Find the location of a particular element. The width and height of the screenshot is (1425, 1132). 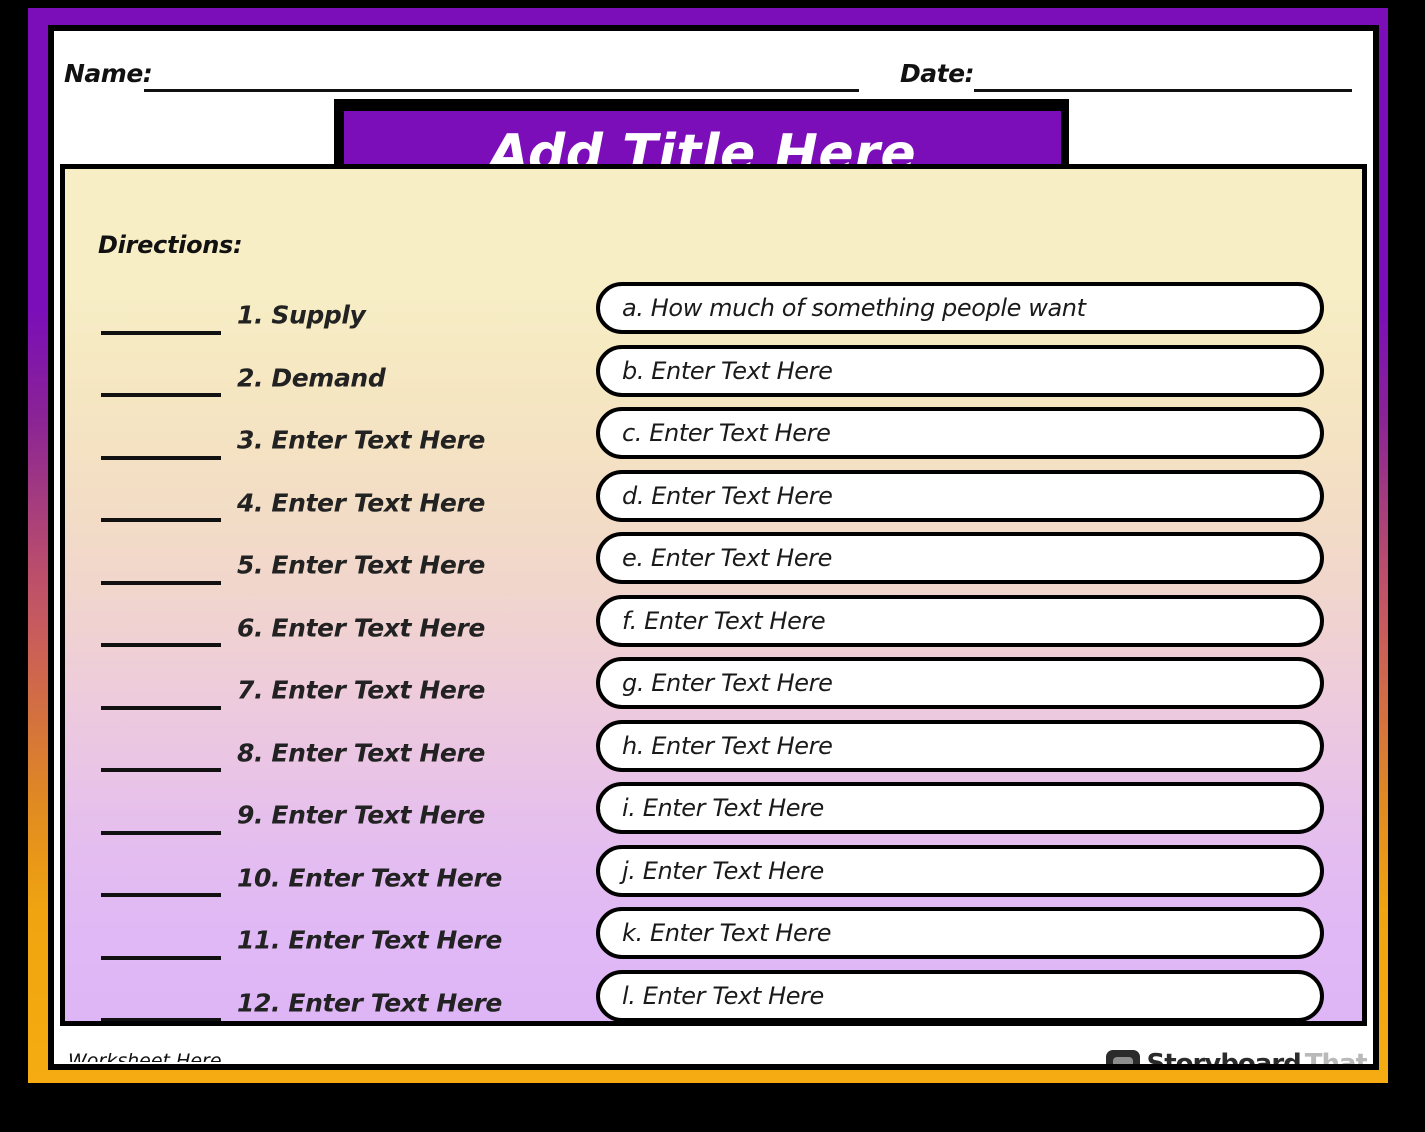

numbered-item-row: 7. Enter Text Here is located at coordinates (337, 690).